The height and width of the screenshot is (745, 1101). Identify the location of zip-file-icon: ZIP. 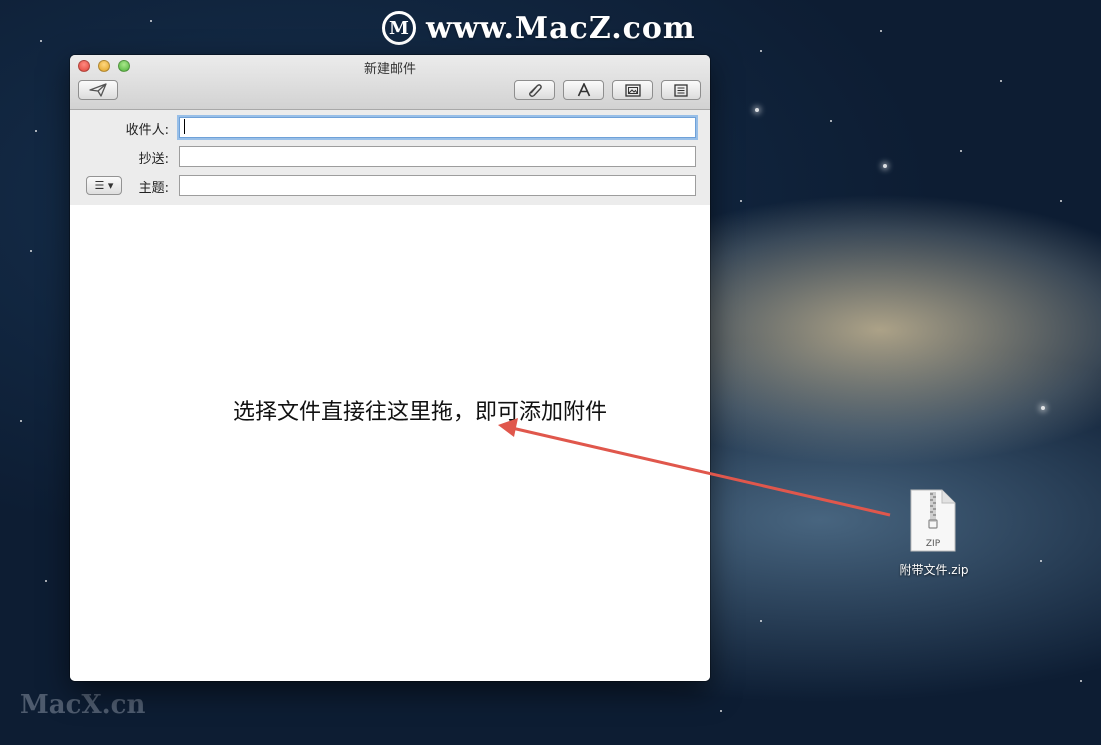
(933, 521).